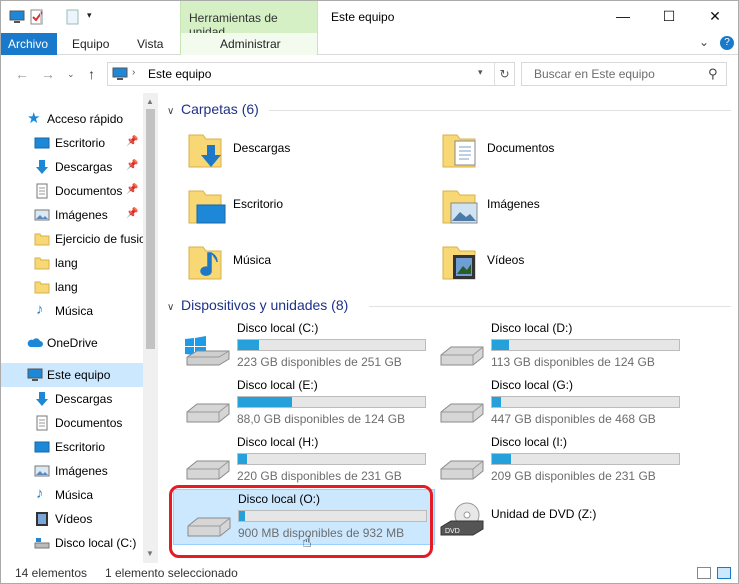  I want to click on folder-videos: Vídeos, so click(533, 261).